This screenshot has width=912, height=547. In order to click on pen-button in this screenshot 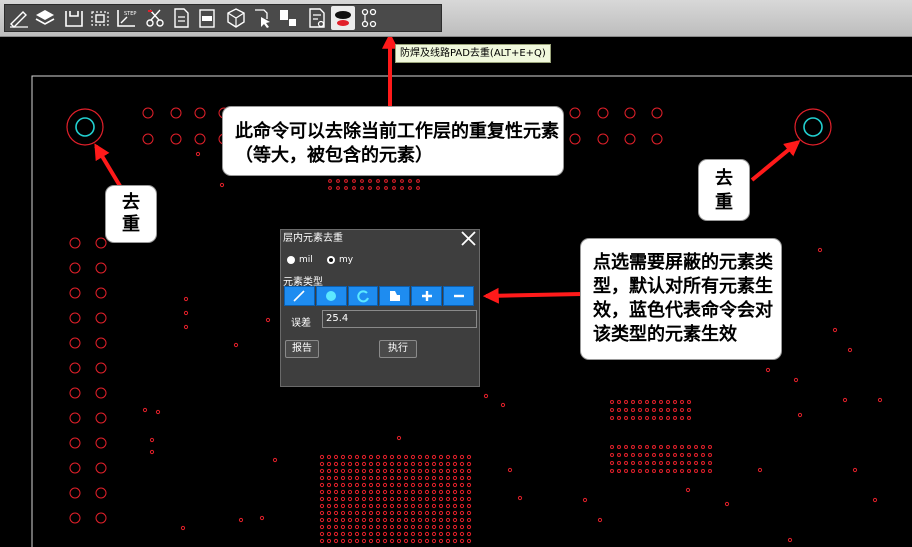, I will do `click(19, 18)`.